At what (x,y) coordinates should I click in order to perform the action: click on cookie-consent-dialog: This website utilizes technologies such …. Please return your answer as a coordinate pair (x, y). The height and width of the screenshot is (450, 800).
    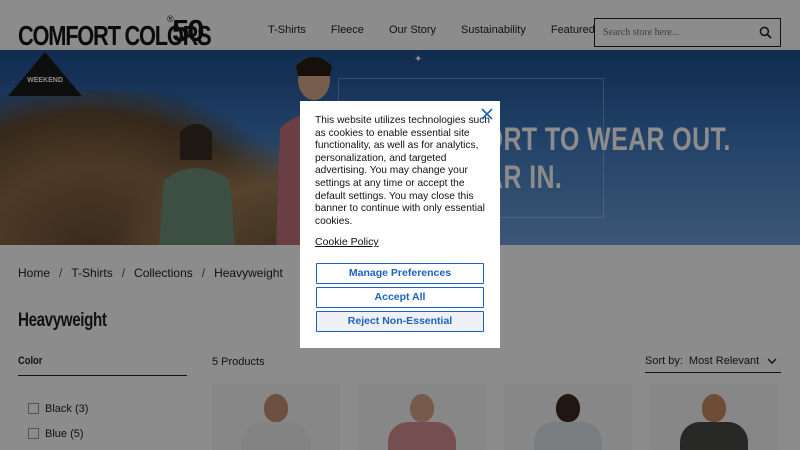
    Looking at the image, I should click on (400, 224).